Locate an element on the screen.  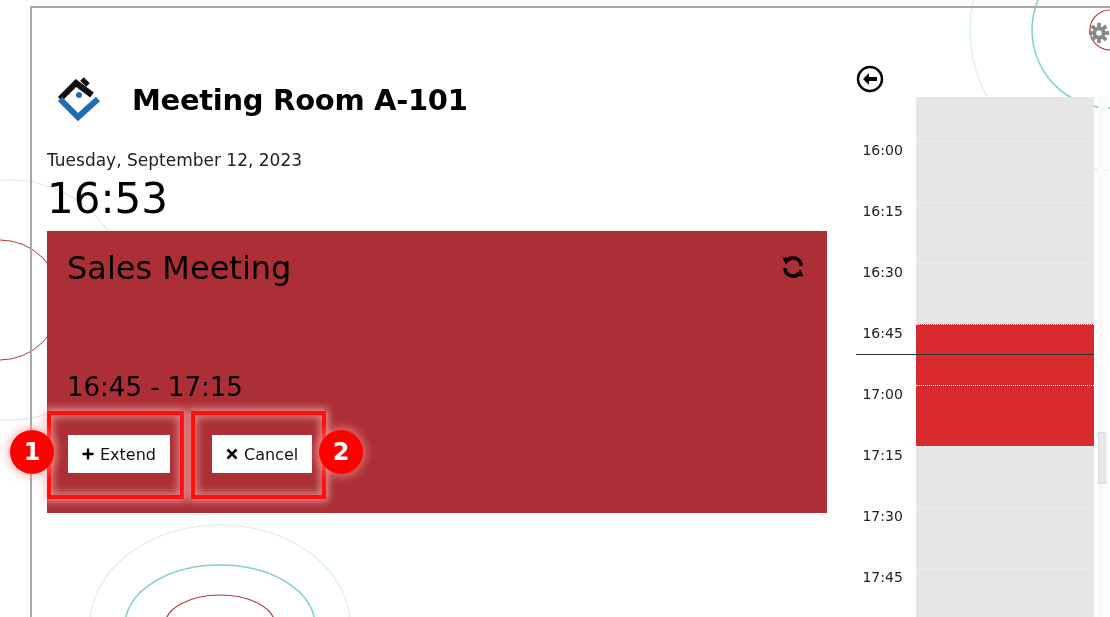
time-label: 16:45 is located at coordinates (882, 333).